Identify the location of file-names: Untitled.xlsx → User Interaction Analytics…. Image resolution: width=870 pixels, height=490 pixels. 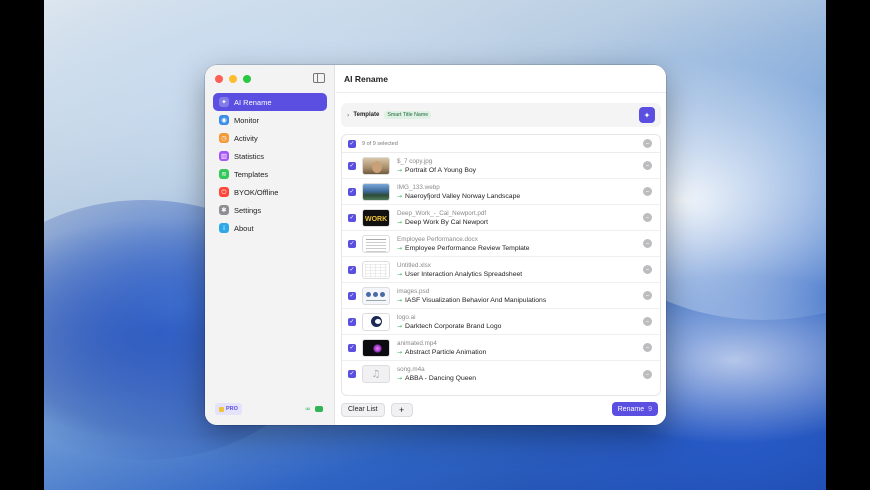
(459, 270).